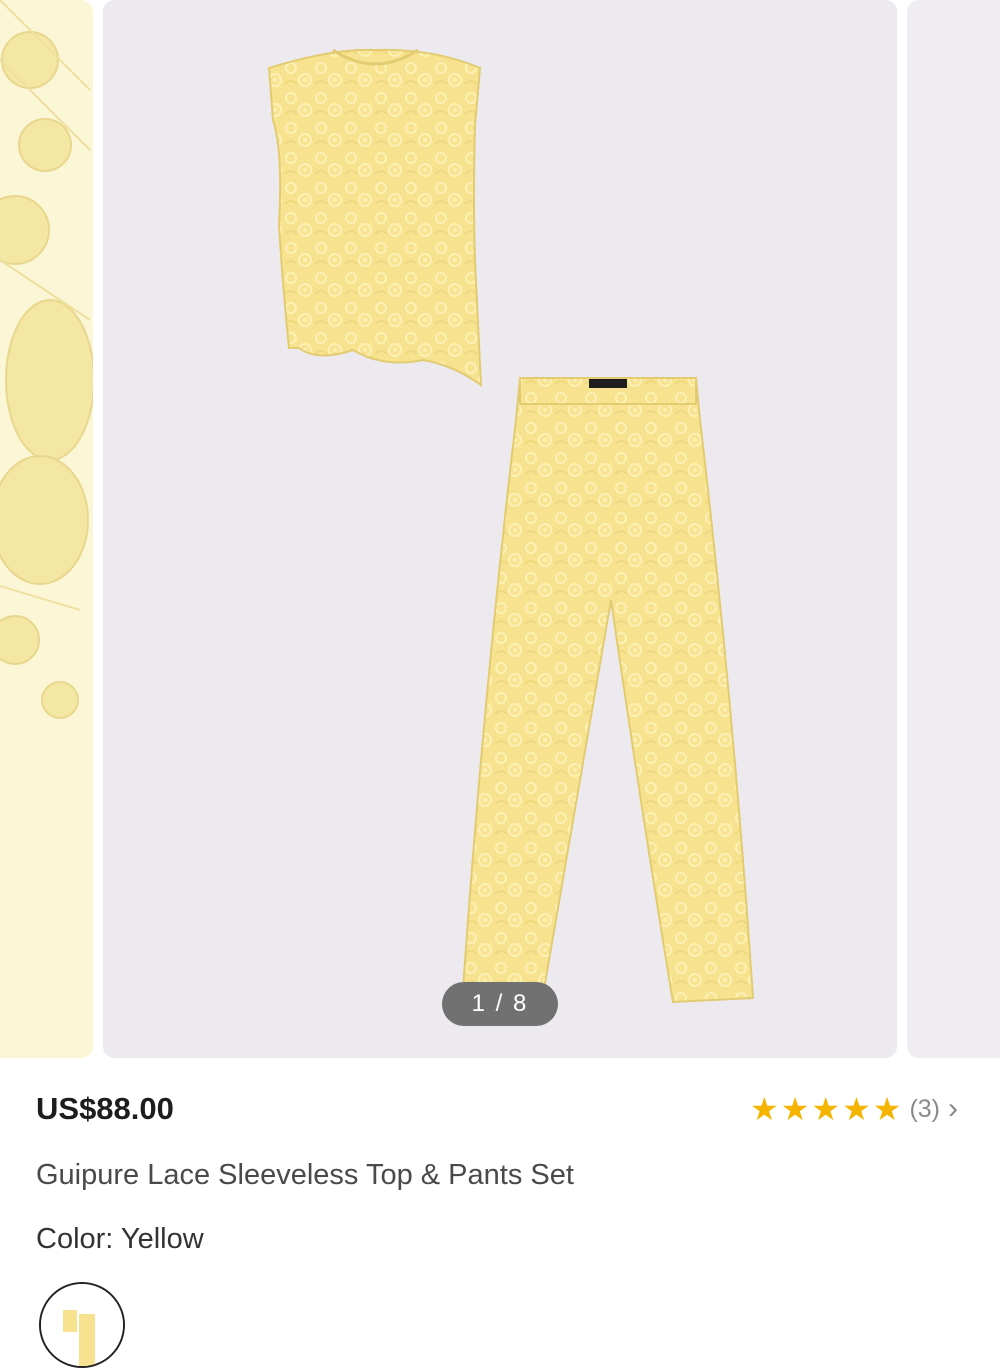 The image size is (1000, 1368). What do you see at coordinates (75, 1239) in the screenshot?
I see `color-label: Color:` at bounding box center [75, 1239].